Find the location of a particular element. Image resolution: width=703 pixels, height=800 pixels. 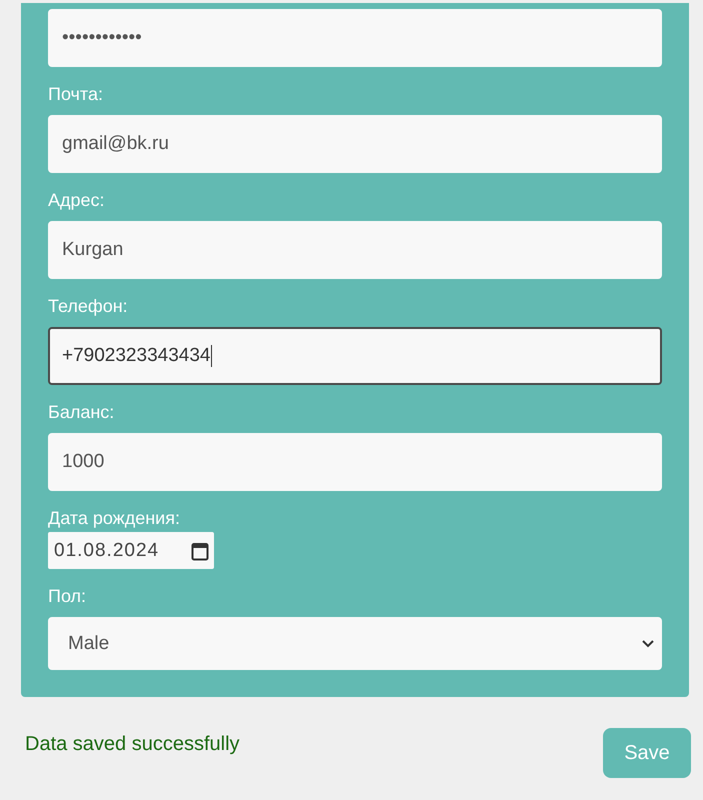

field-label: Почта: is located at coordinates (76, 94).